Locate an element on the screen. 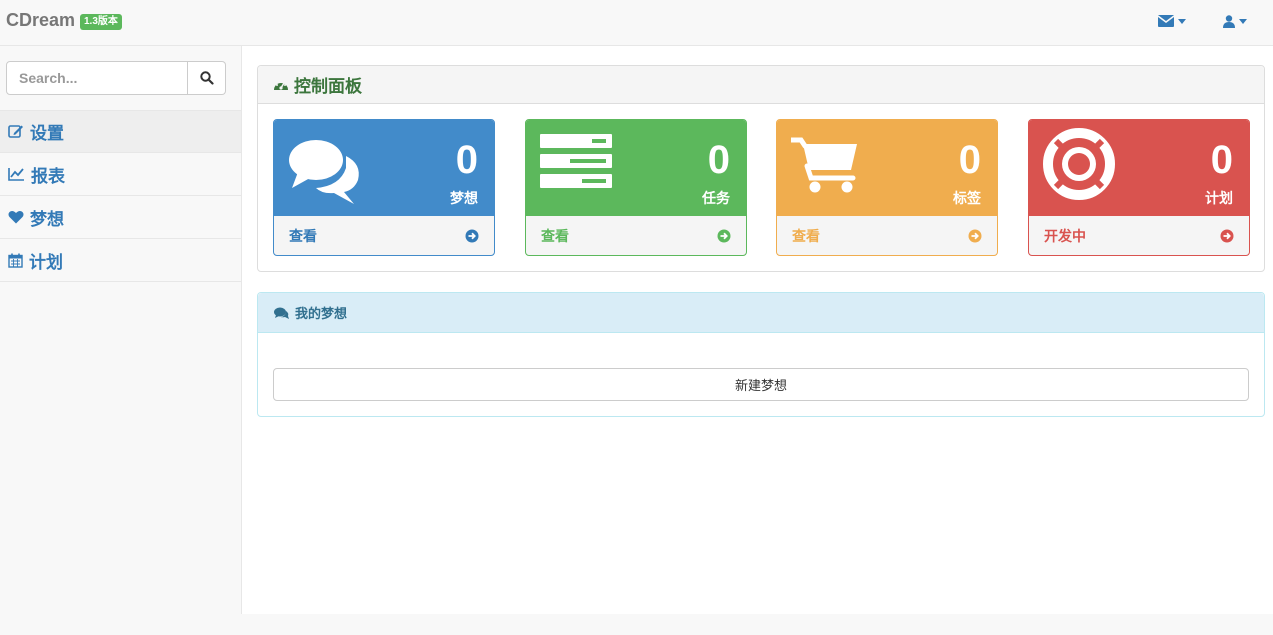 The width and height of the screenshot is (1273, 635). brand-name: CDream is located at coordinates (40, 20).